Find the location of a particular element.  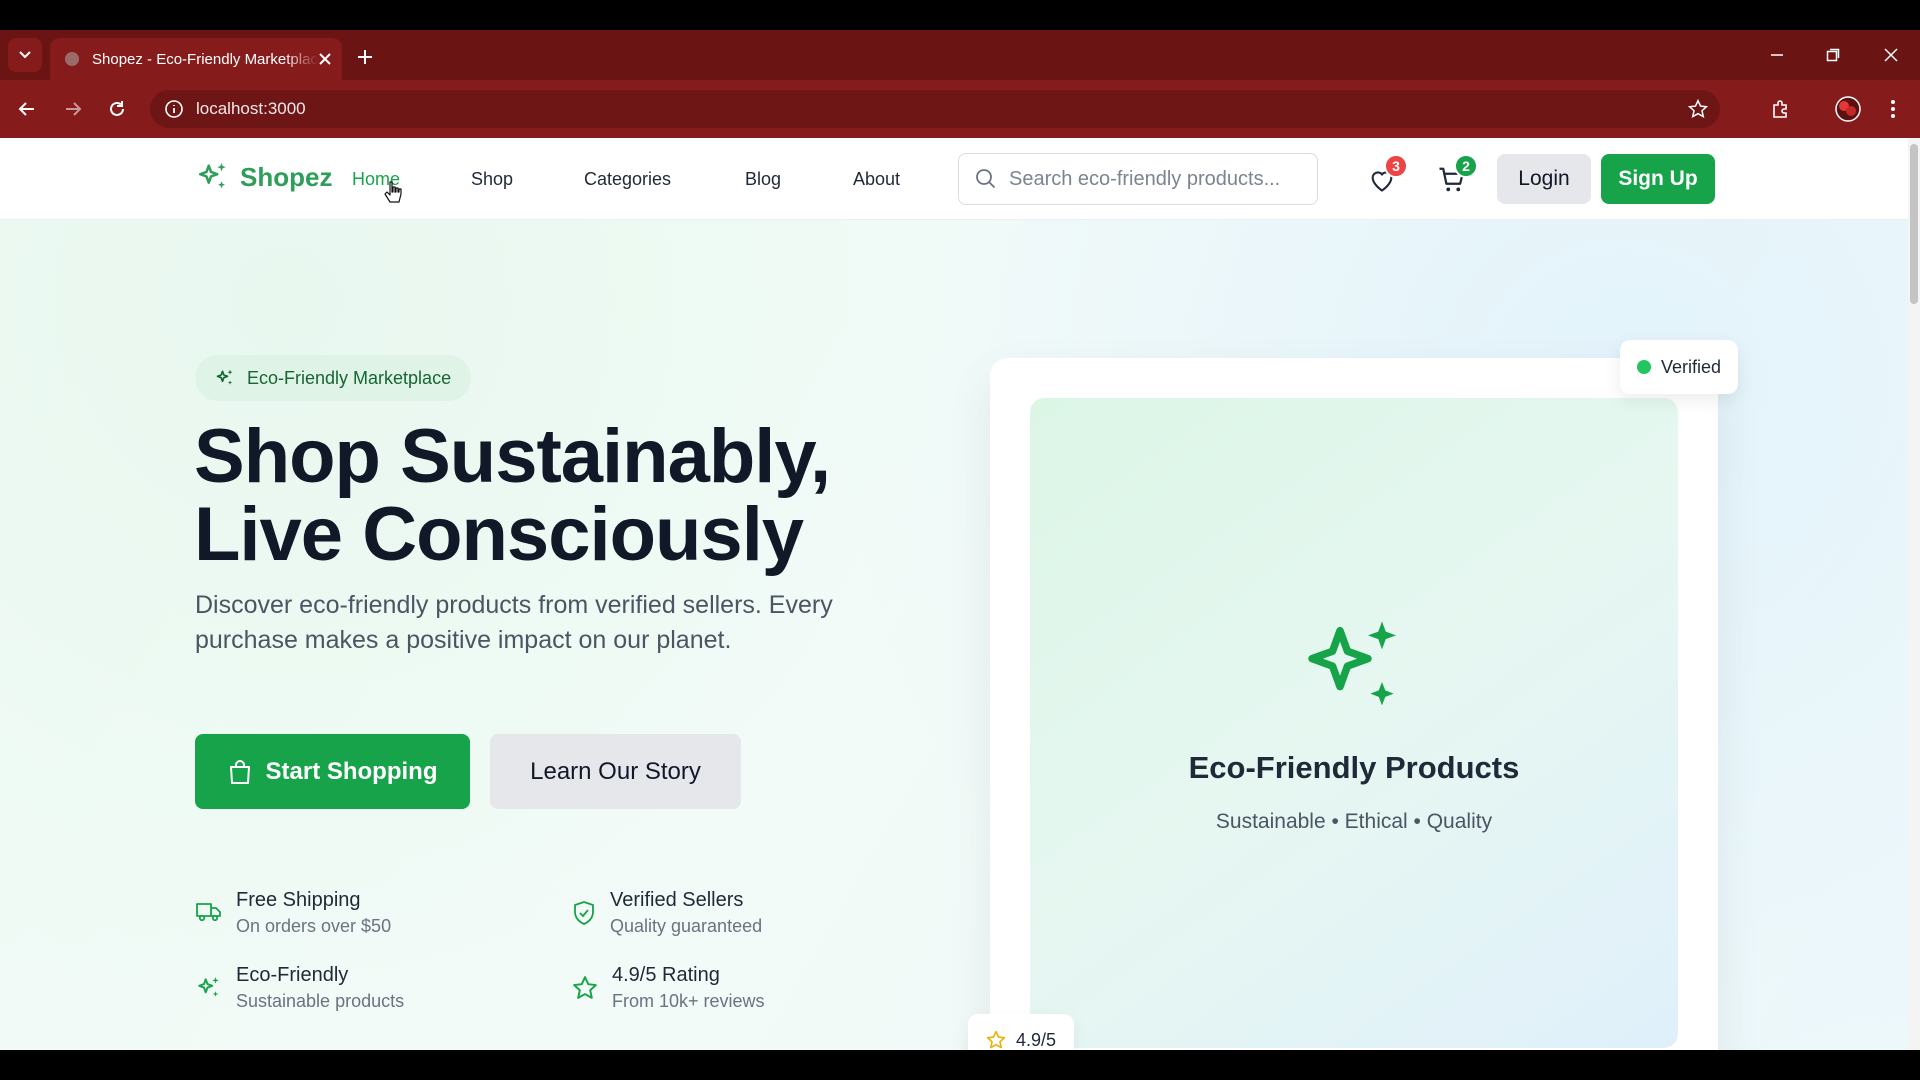

rating-value: 4.9/5 is located at coordinates (1036, 1039).